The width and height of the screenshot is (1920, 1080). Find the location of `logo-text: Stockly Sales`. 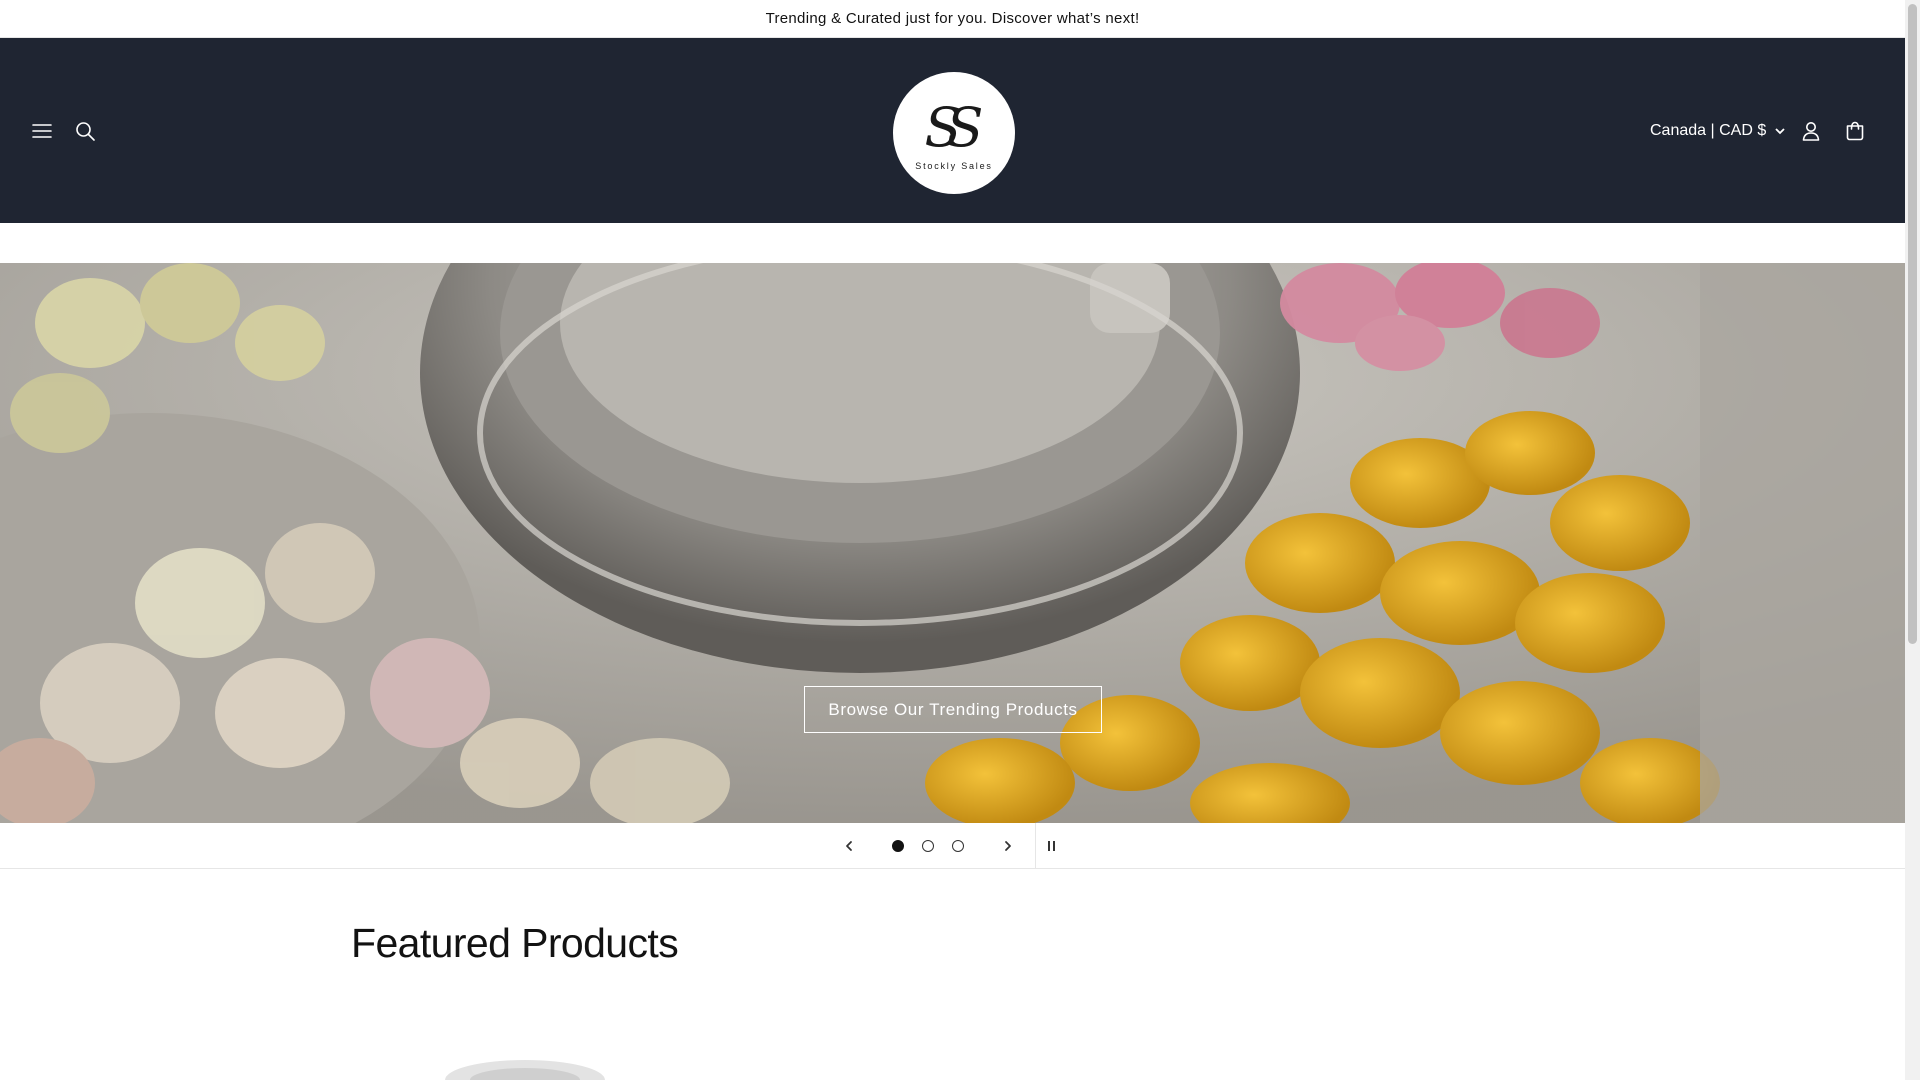

logo-text: Stockly Sales is located at coordinates (954, 166).